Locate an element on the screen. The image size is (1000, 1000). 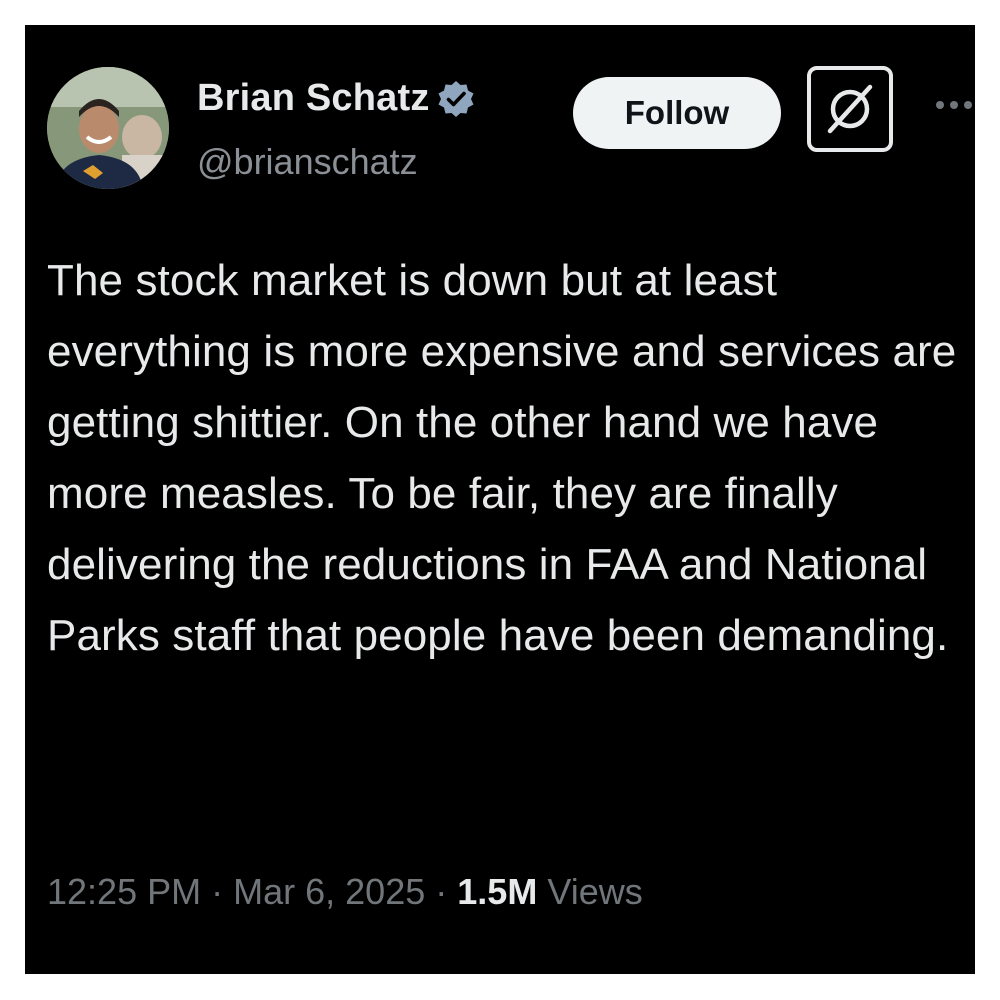
author-avatar is located at coordinates (108, 128).